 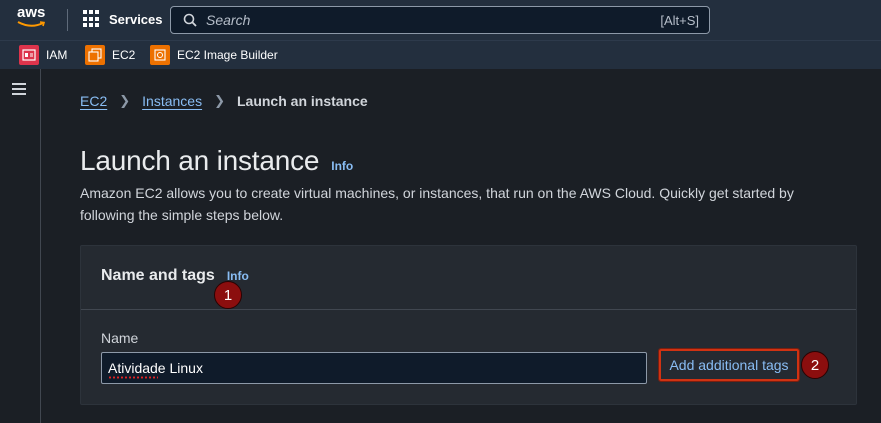 What do you see at coordinates (429, 20) in the screenshot?
I see `search-input` at bounding box center [429, 20].